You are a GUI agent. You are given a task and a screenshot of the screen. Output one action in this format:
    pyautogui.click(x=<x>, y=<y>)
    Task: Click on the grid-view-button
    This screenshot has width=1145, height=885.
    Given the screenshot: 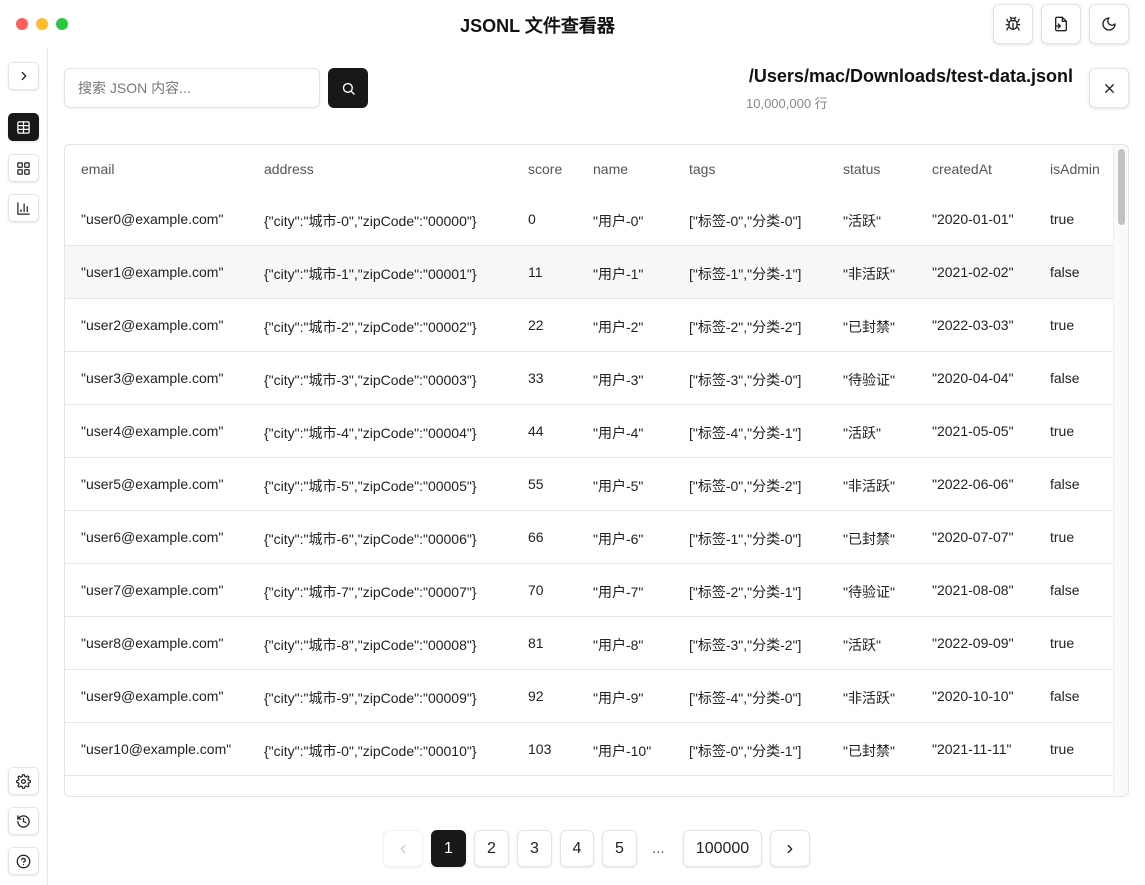 What is the action you would take?
    pyautogui.click(x=23, y=168)
    